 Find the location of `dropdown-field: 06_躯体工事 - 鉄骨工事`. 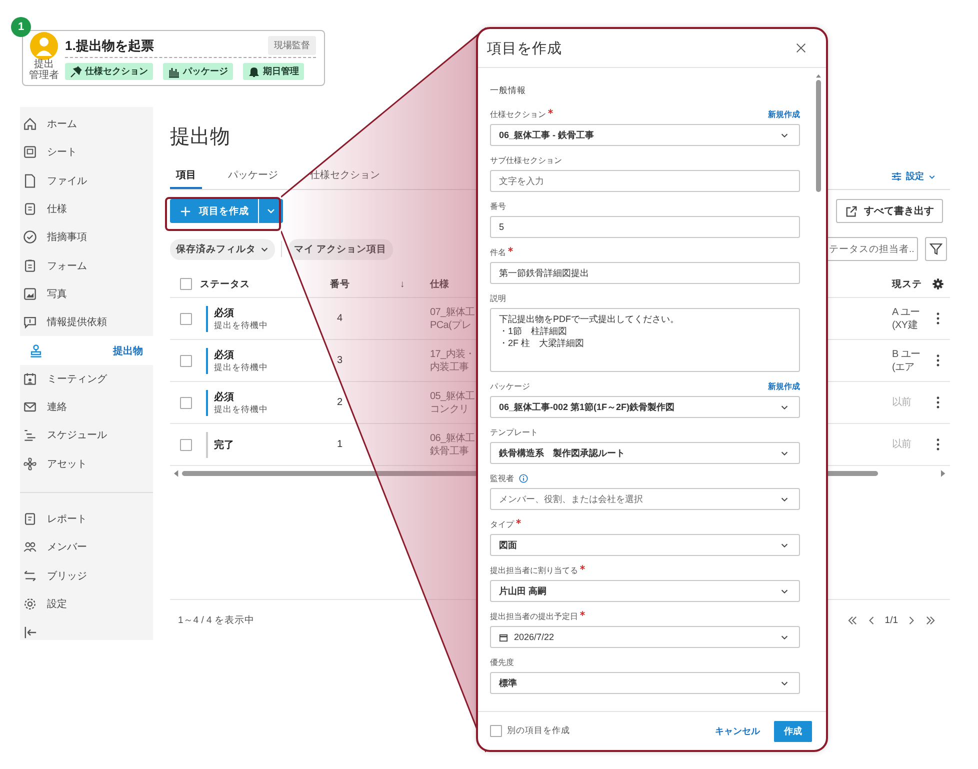

dropdown-field: 06_躯体工事 - 鉄骨工事 is located at coordinates (645, 135).